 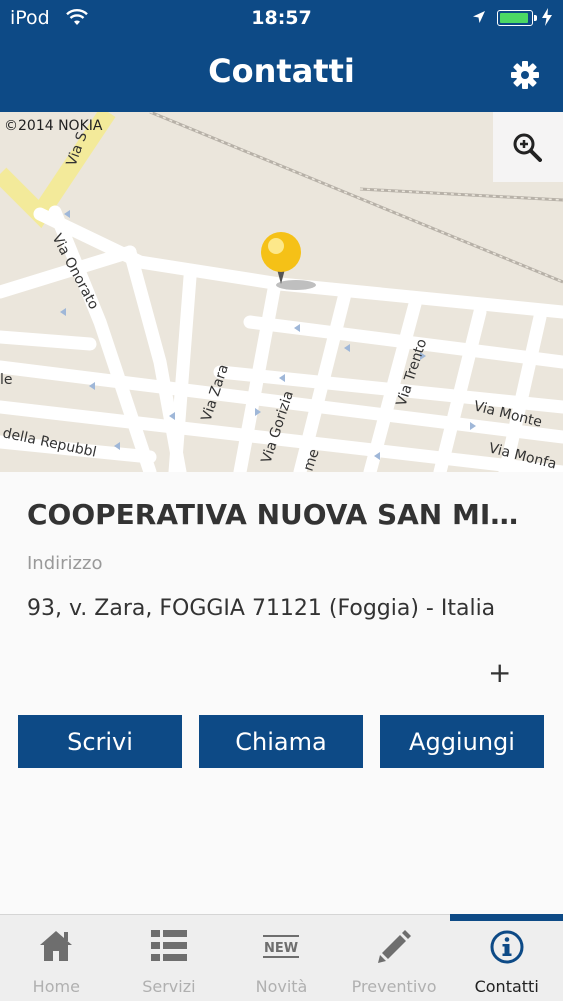 I want to click on expand-button: +, so click(x=499, y=672).